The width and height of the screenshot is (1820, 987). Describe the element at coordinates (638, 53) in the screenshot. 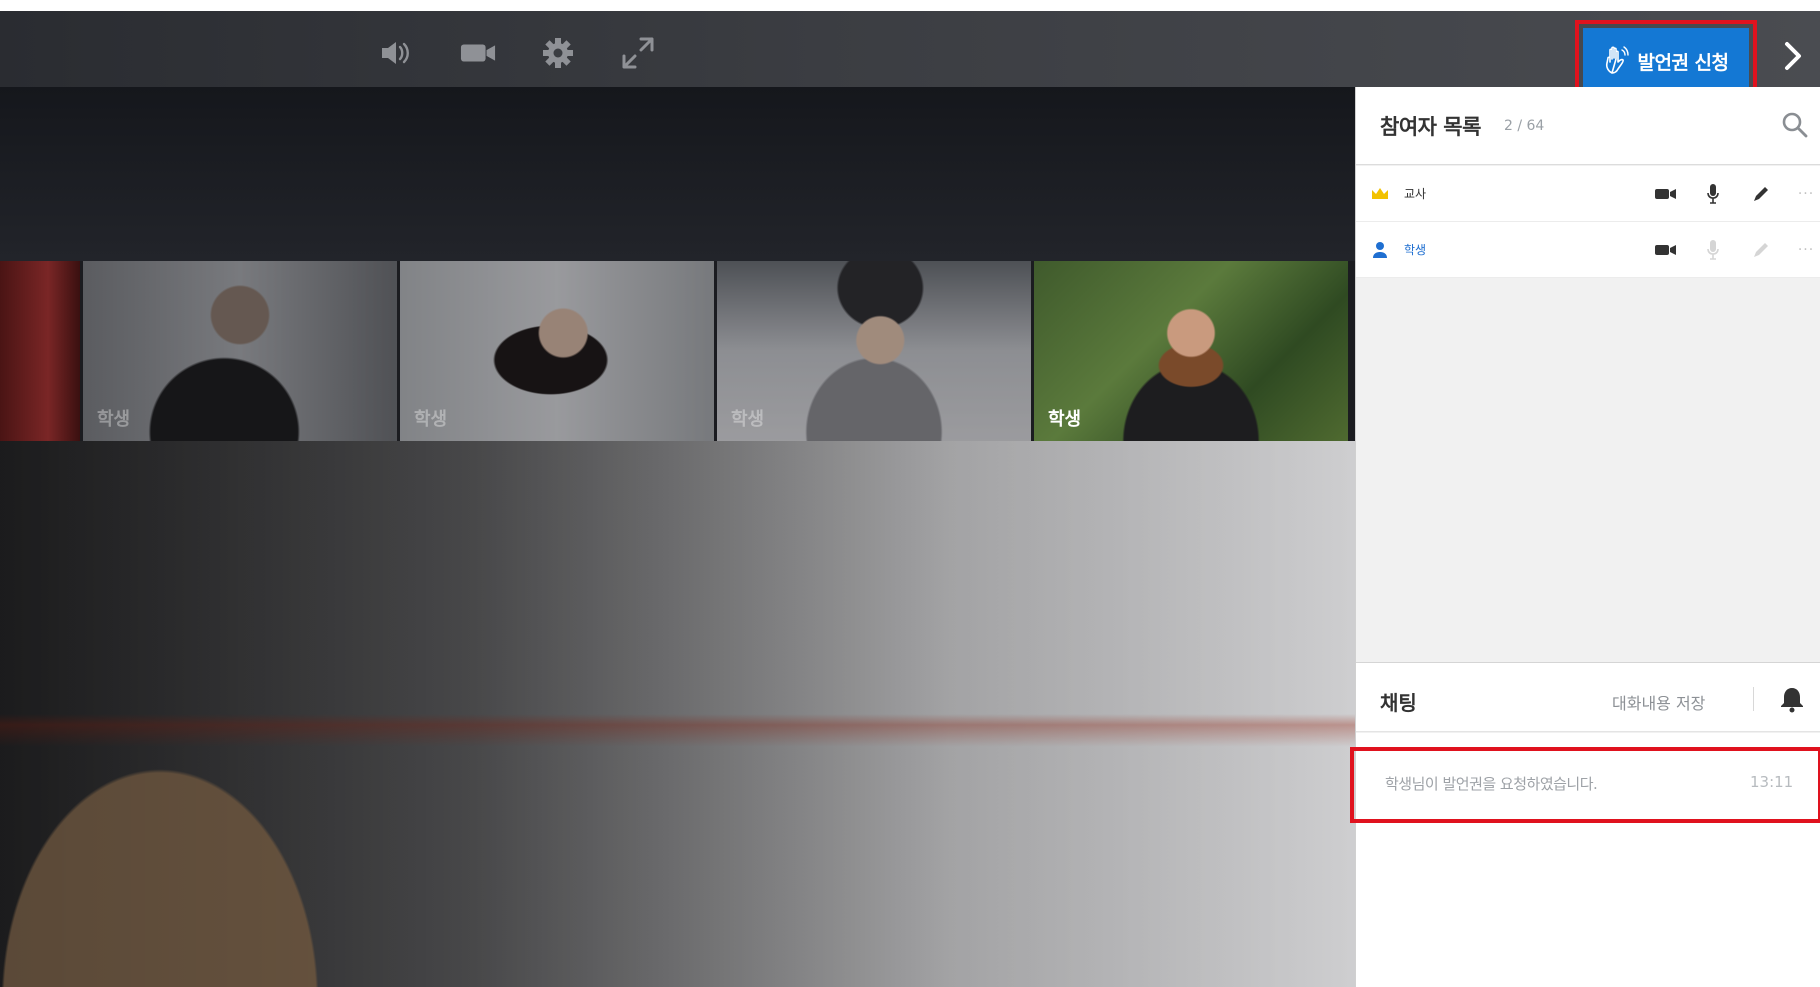

I see `fullscreen-icon` at that location.